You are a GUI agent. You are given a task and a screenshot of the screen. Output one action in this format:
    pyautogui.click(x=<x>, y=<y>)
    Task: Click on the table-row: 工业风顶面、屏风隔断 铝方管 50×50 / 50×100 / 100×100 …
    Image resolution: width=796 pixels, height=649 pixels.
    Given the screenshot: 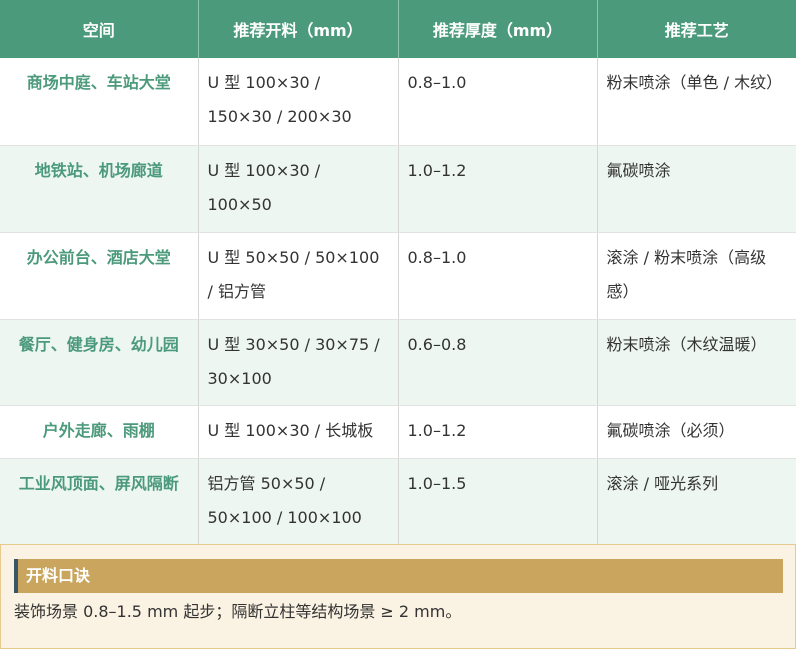 What is the action you would take?
    pyautogui.click(x=398, y=501)
    